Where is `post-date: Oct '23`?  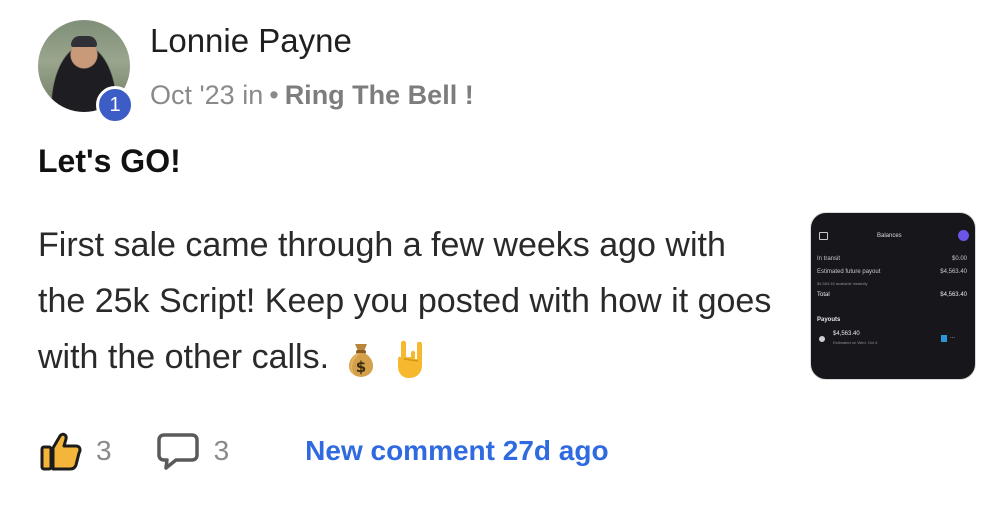 post-date: Oct '23 is located at coordinates (192, 95).